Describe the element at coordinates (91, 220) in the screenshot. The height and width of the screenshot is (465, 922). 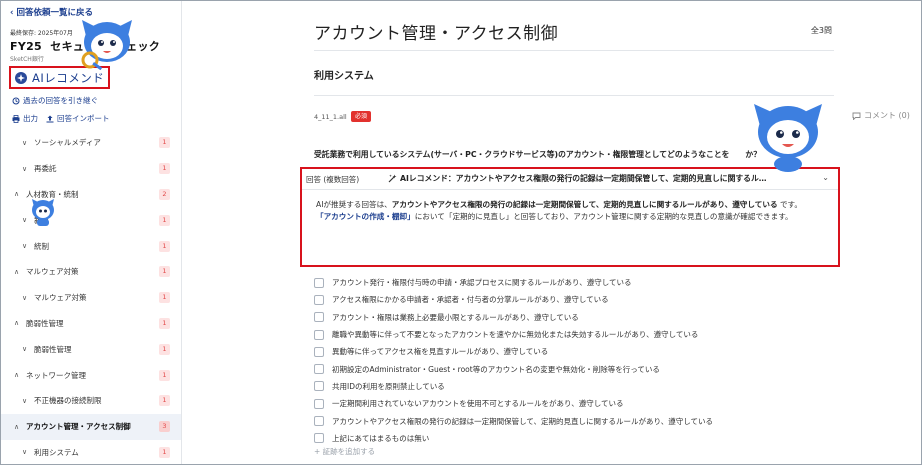
I see `sidebar-nav-item: ∨教育1` at that location.